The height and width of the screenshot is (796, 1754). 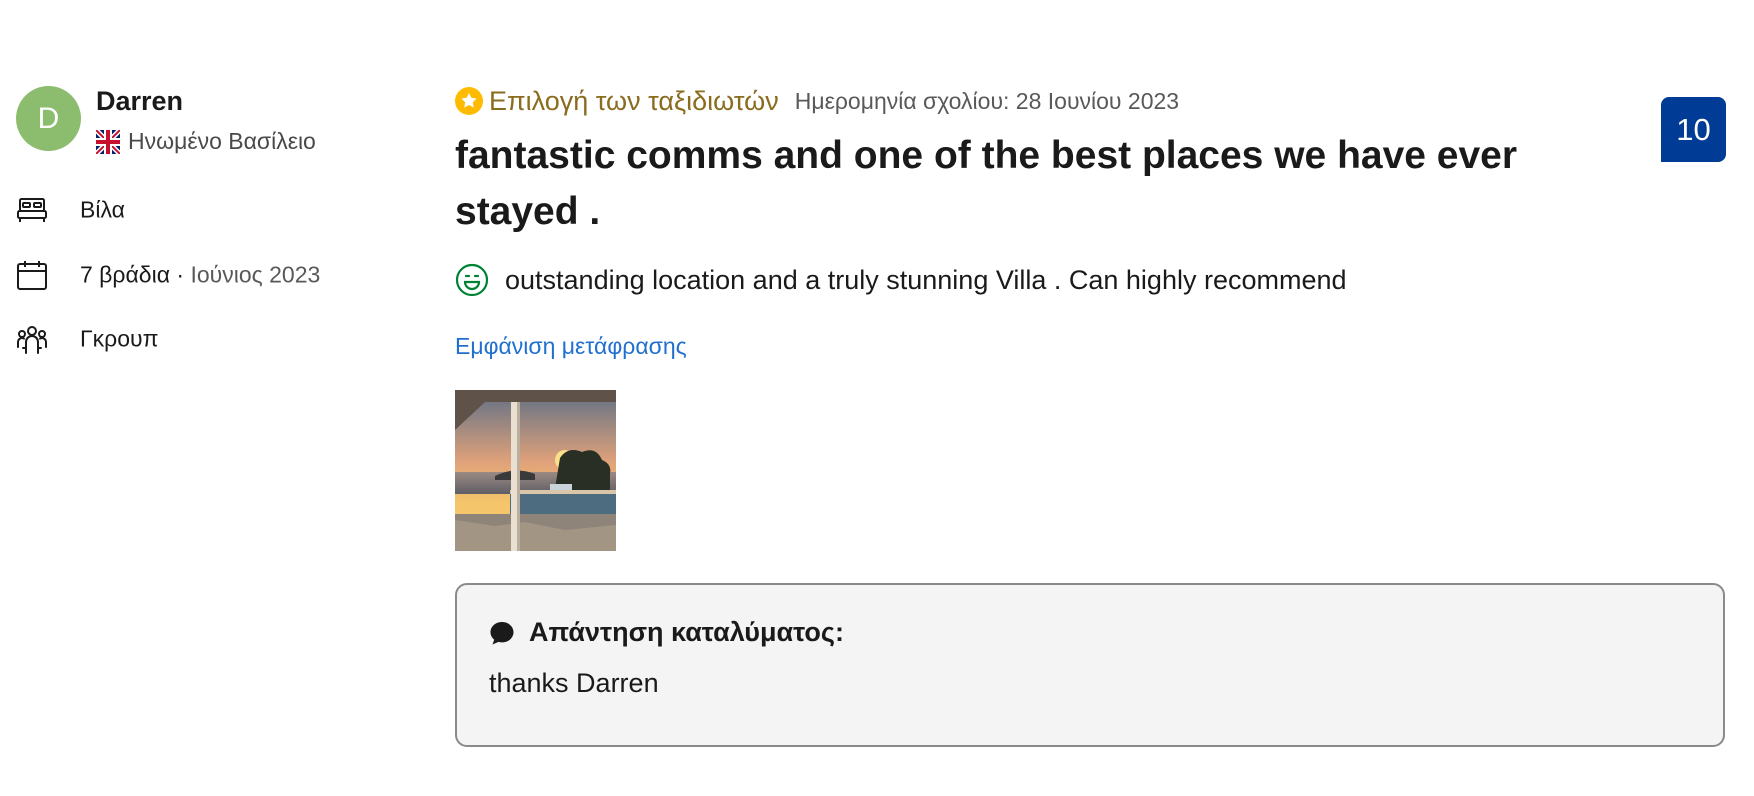 What do you see at coordinates (108, 141) in the screenshot?
I see `uk-flag-icon` at bounding box center [108, 141].